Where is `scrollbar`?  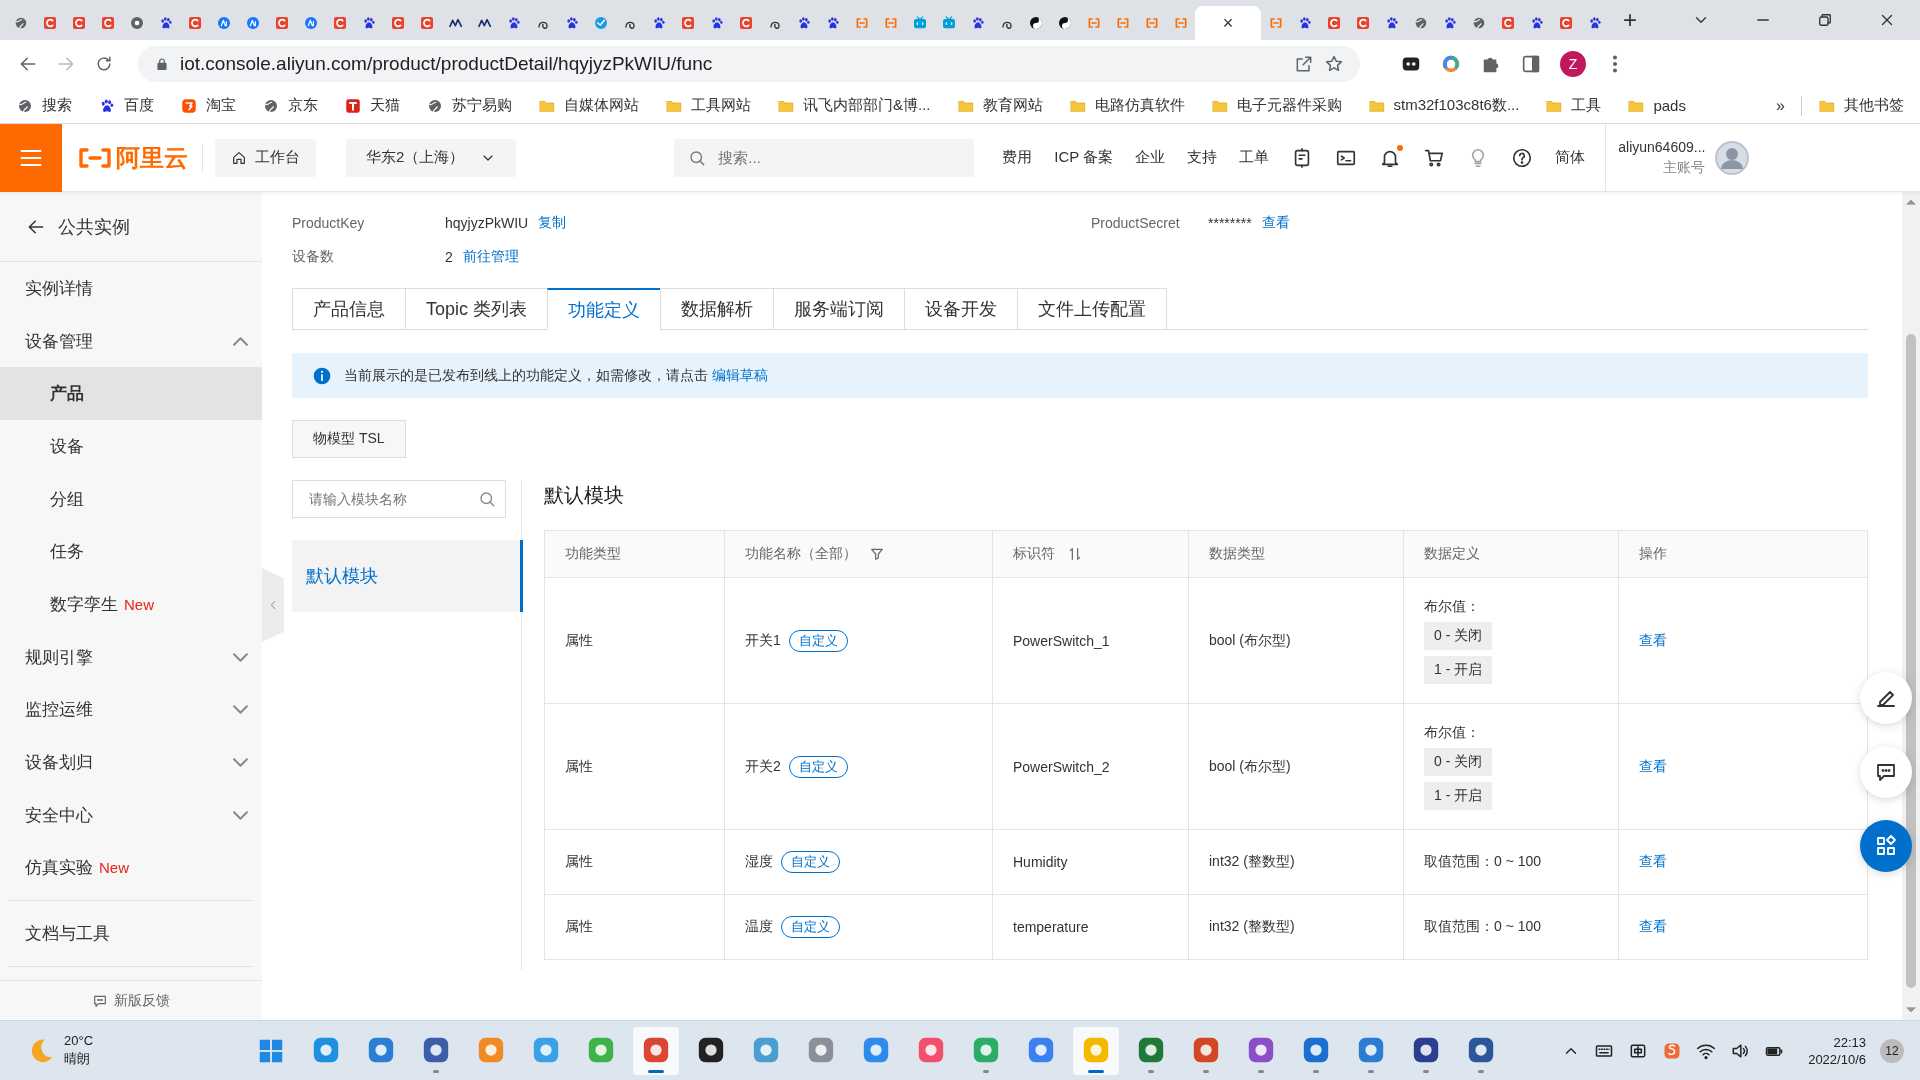
scrollbar is located at coordinates (1911, 606).